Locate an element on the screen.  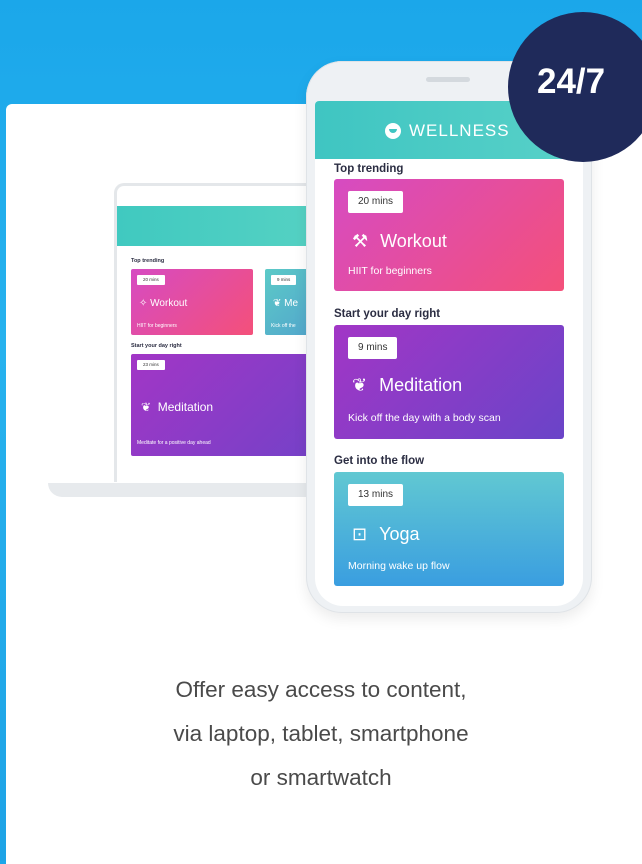
duration-badge: 23 mins is located at coordinates (151, 365).